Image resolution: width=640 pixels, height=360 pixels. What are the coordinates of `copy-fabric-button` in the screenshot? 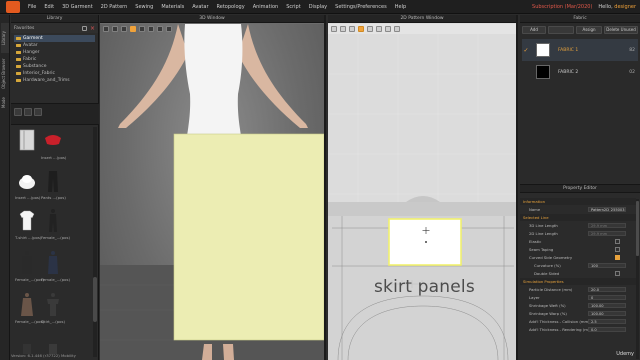 It's located at (561, 30).